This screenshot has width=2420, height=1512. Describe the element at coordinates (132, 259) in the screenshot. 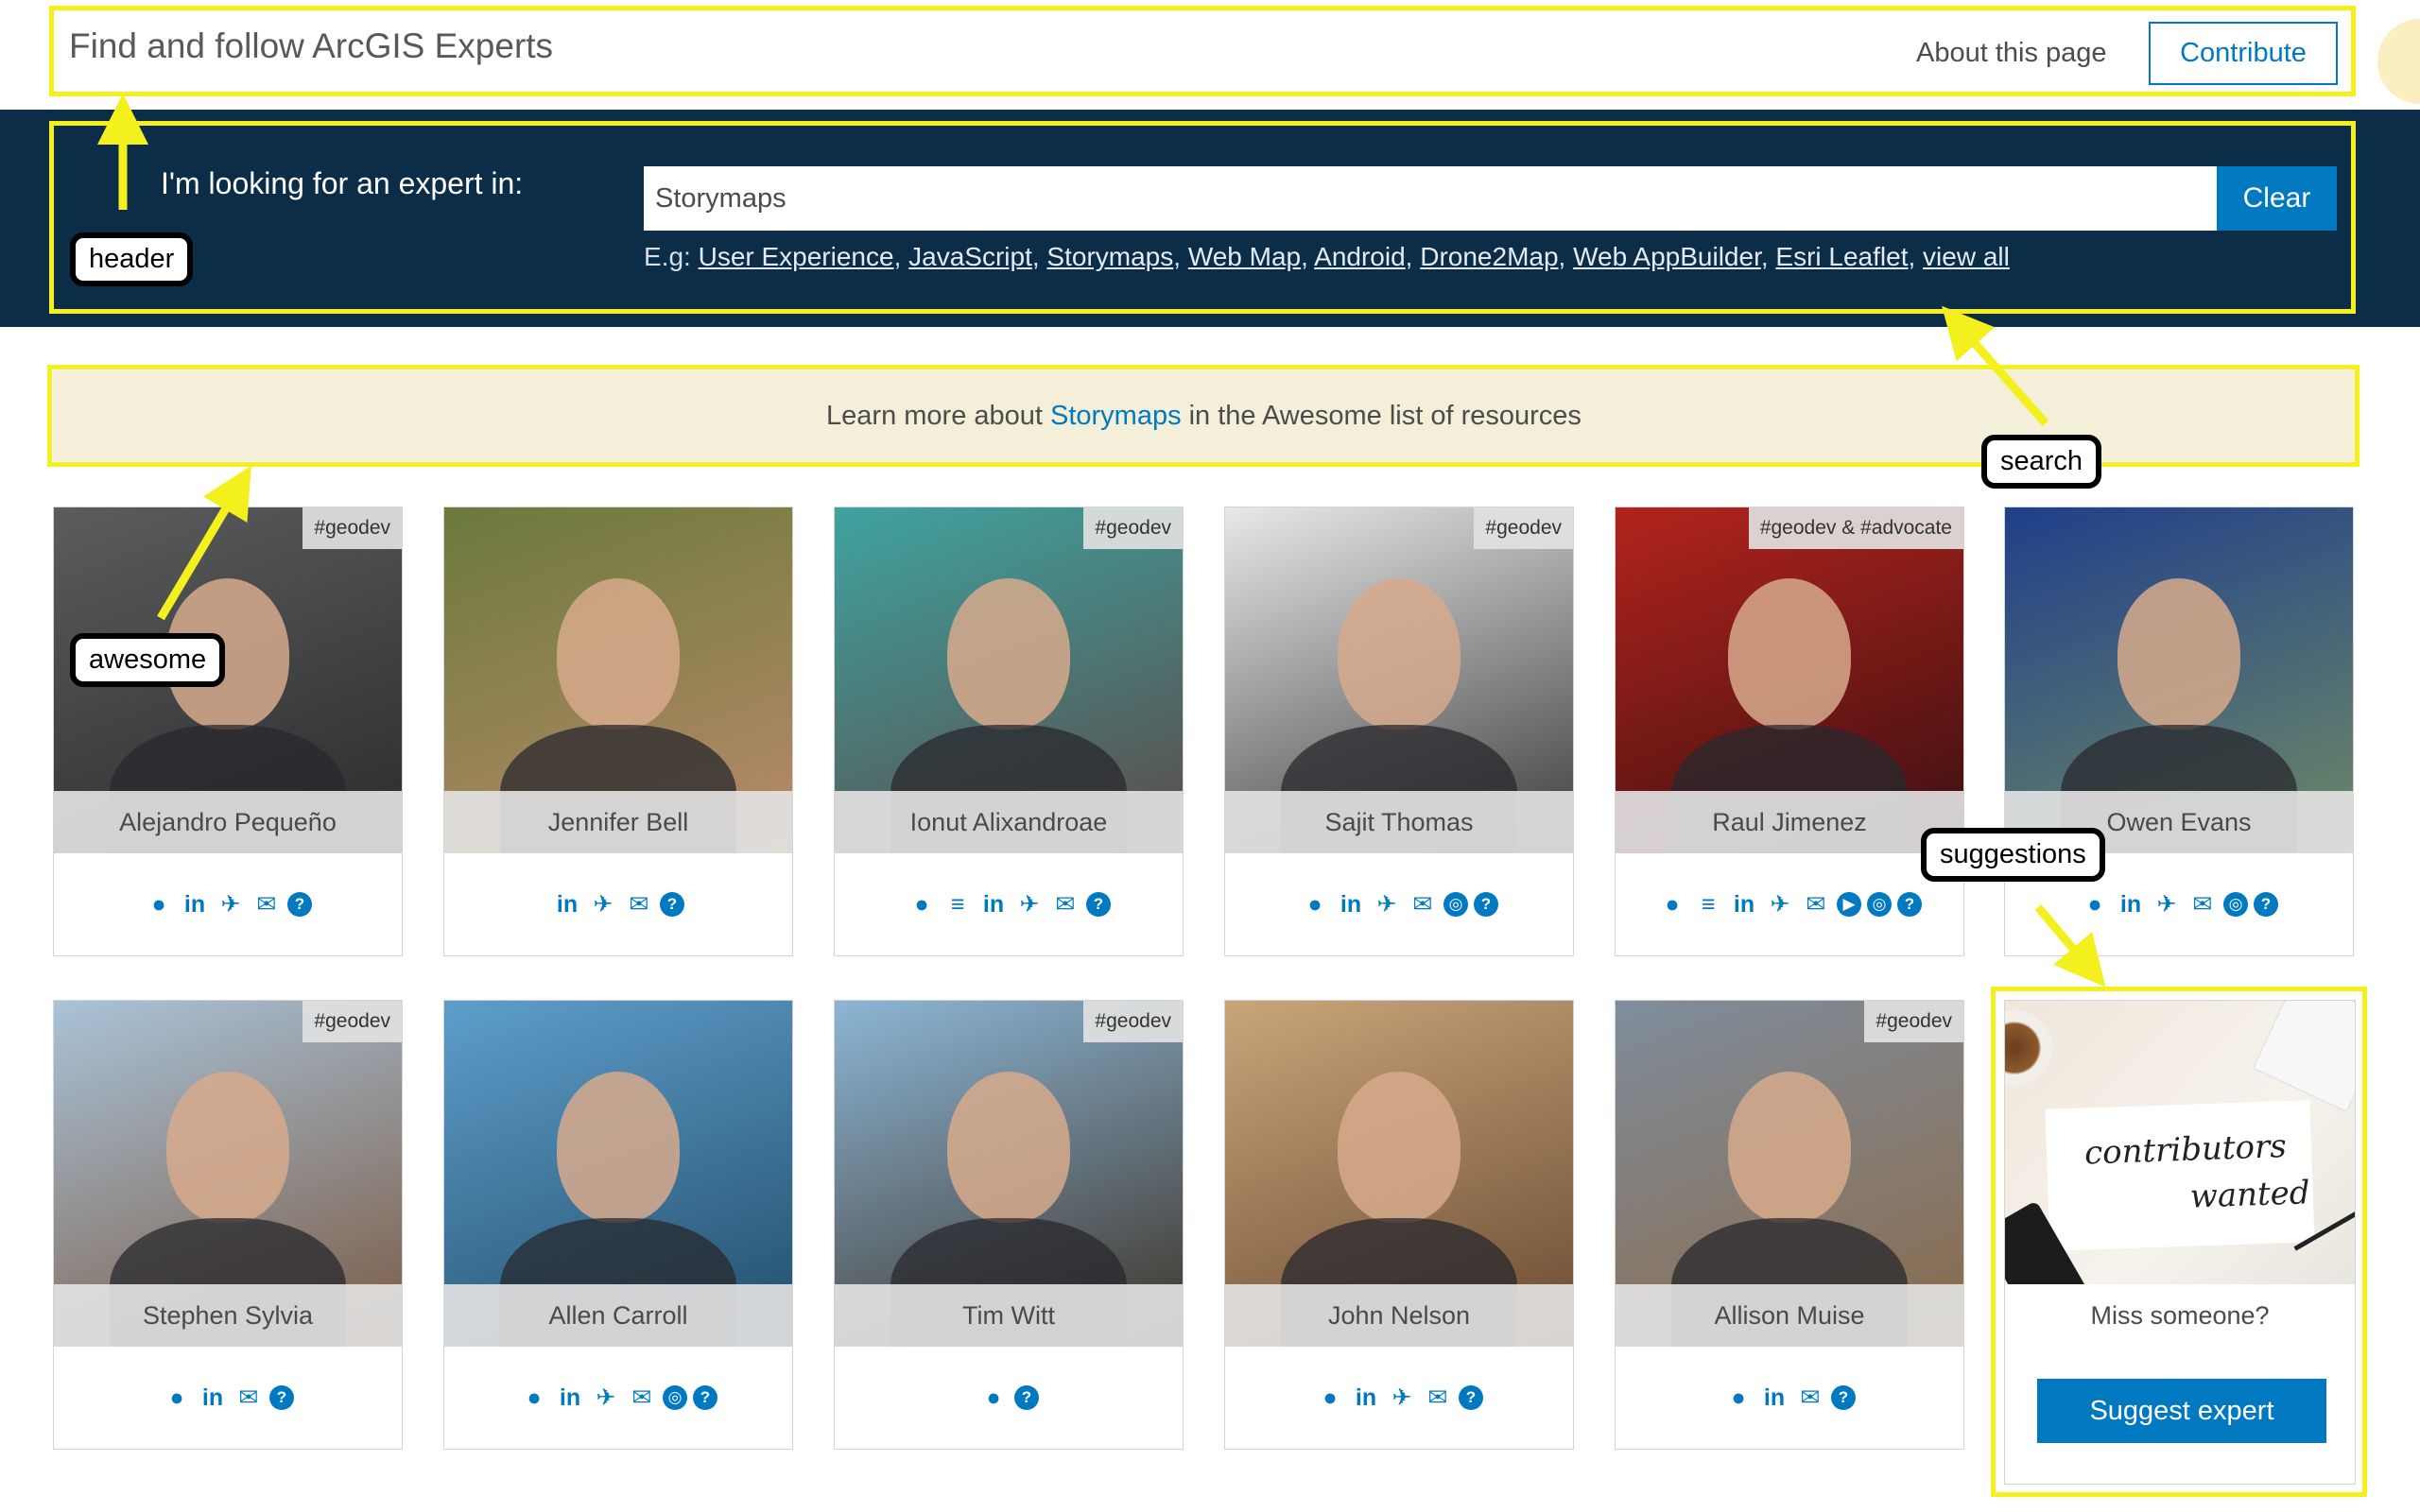

I see `header-callout: header` at that location.